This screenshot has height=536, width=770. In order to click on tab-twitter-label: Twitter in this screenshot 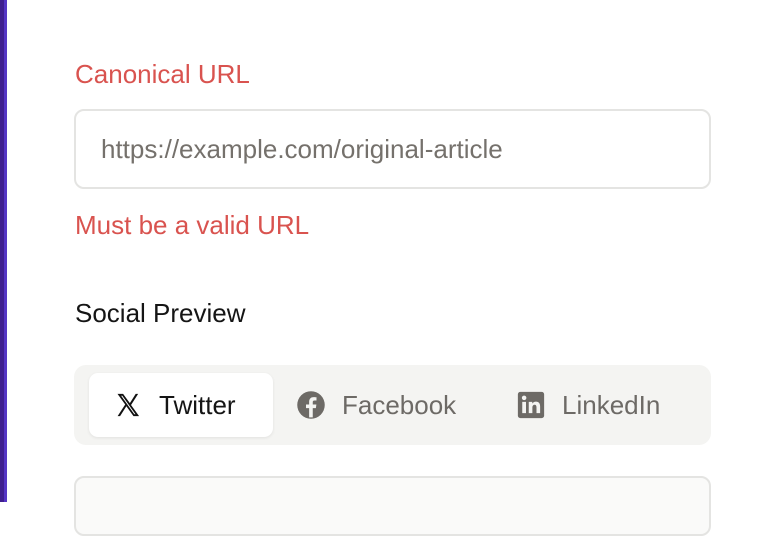, I will do `click(197, 405)`.